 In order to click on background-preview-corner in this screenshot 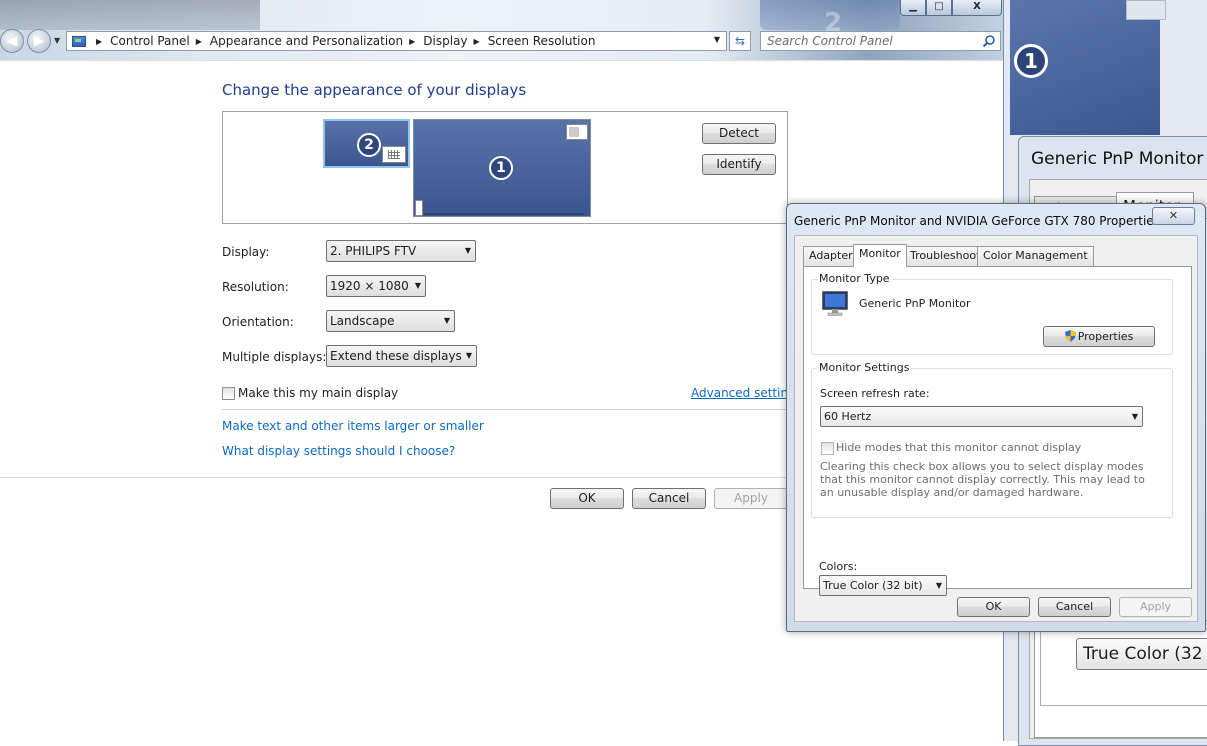, I will do `click(1146, 10)`.